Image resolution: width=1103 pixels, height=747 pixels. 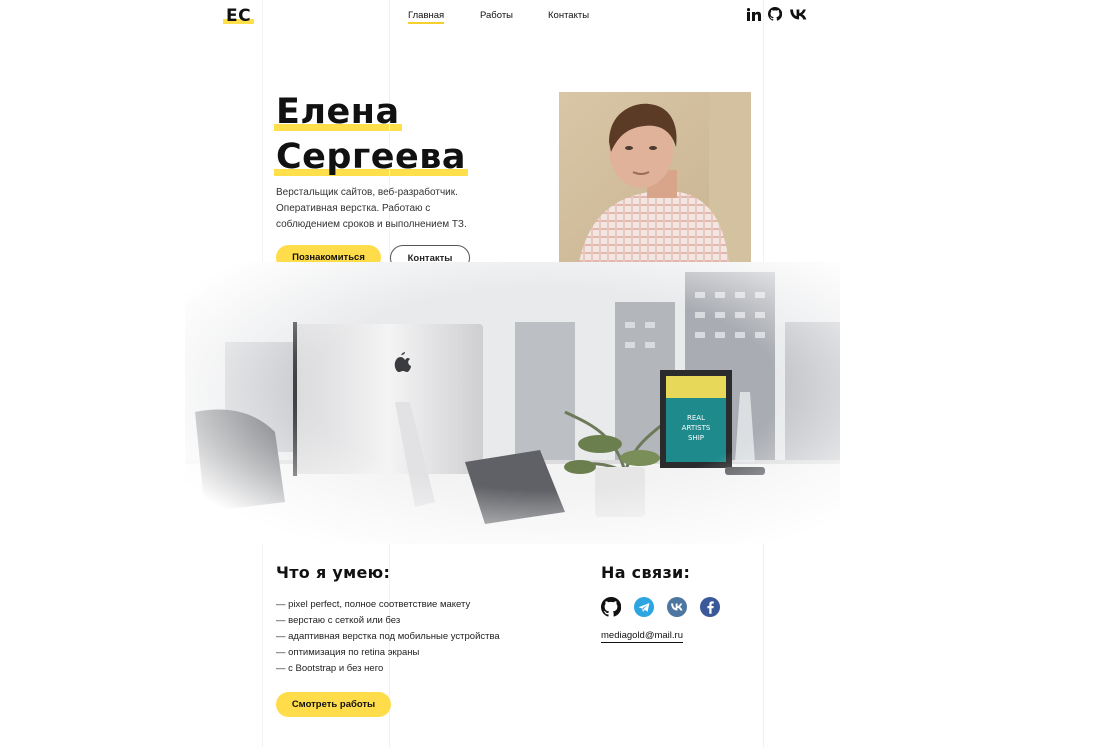 What do you see at coordinates (568, 15) in the screenshot?
I see `nav-contacts: Контакты` at bounding box center [568, 15].